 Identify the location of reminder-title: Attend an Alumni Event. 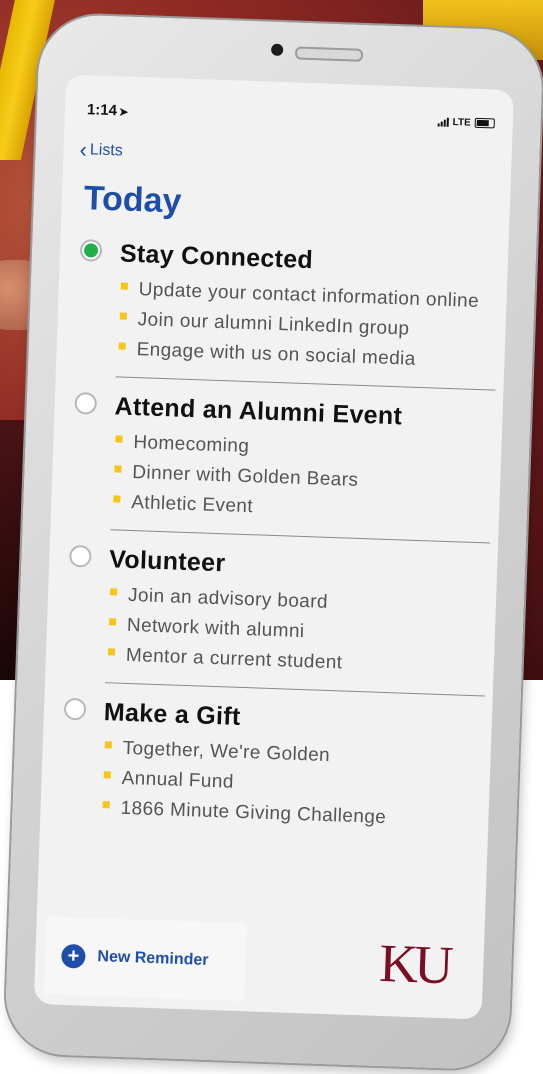
(304, 412).